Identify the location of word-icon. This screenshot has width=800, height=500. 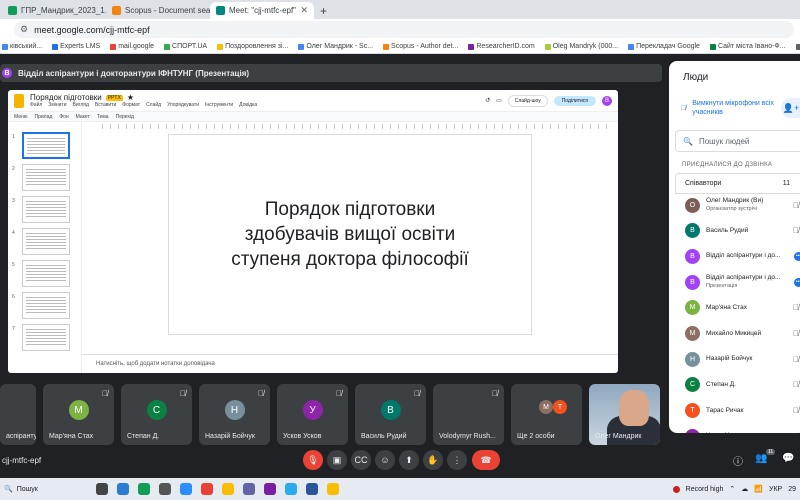
(312, 489).